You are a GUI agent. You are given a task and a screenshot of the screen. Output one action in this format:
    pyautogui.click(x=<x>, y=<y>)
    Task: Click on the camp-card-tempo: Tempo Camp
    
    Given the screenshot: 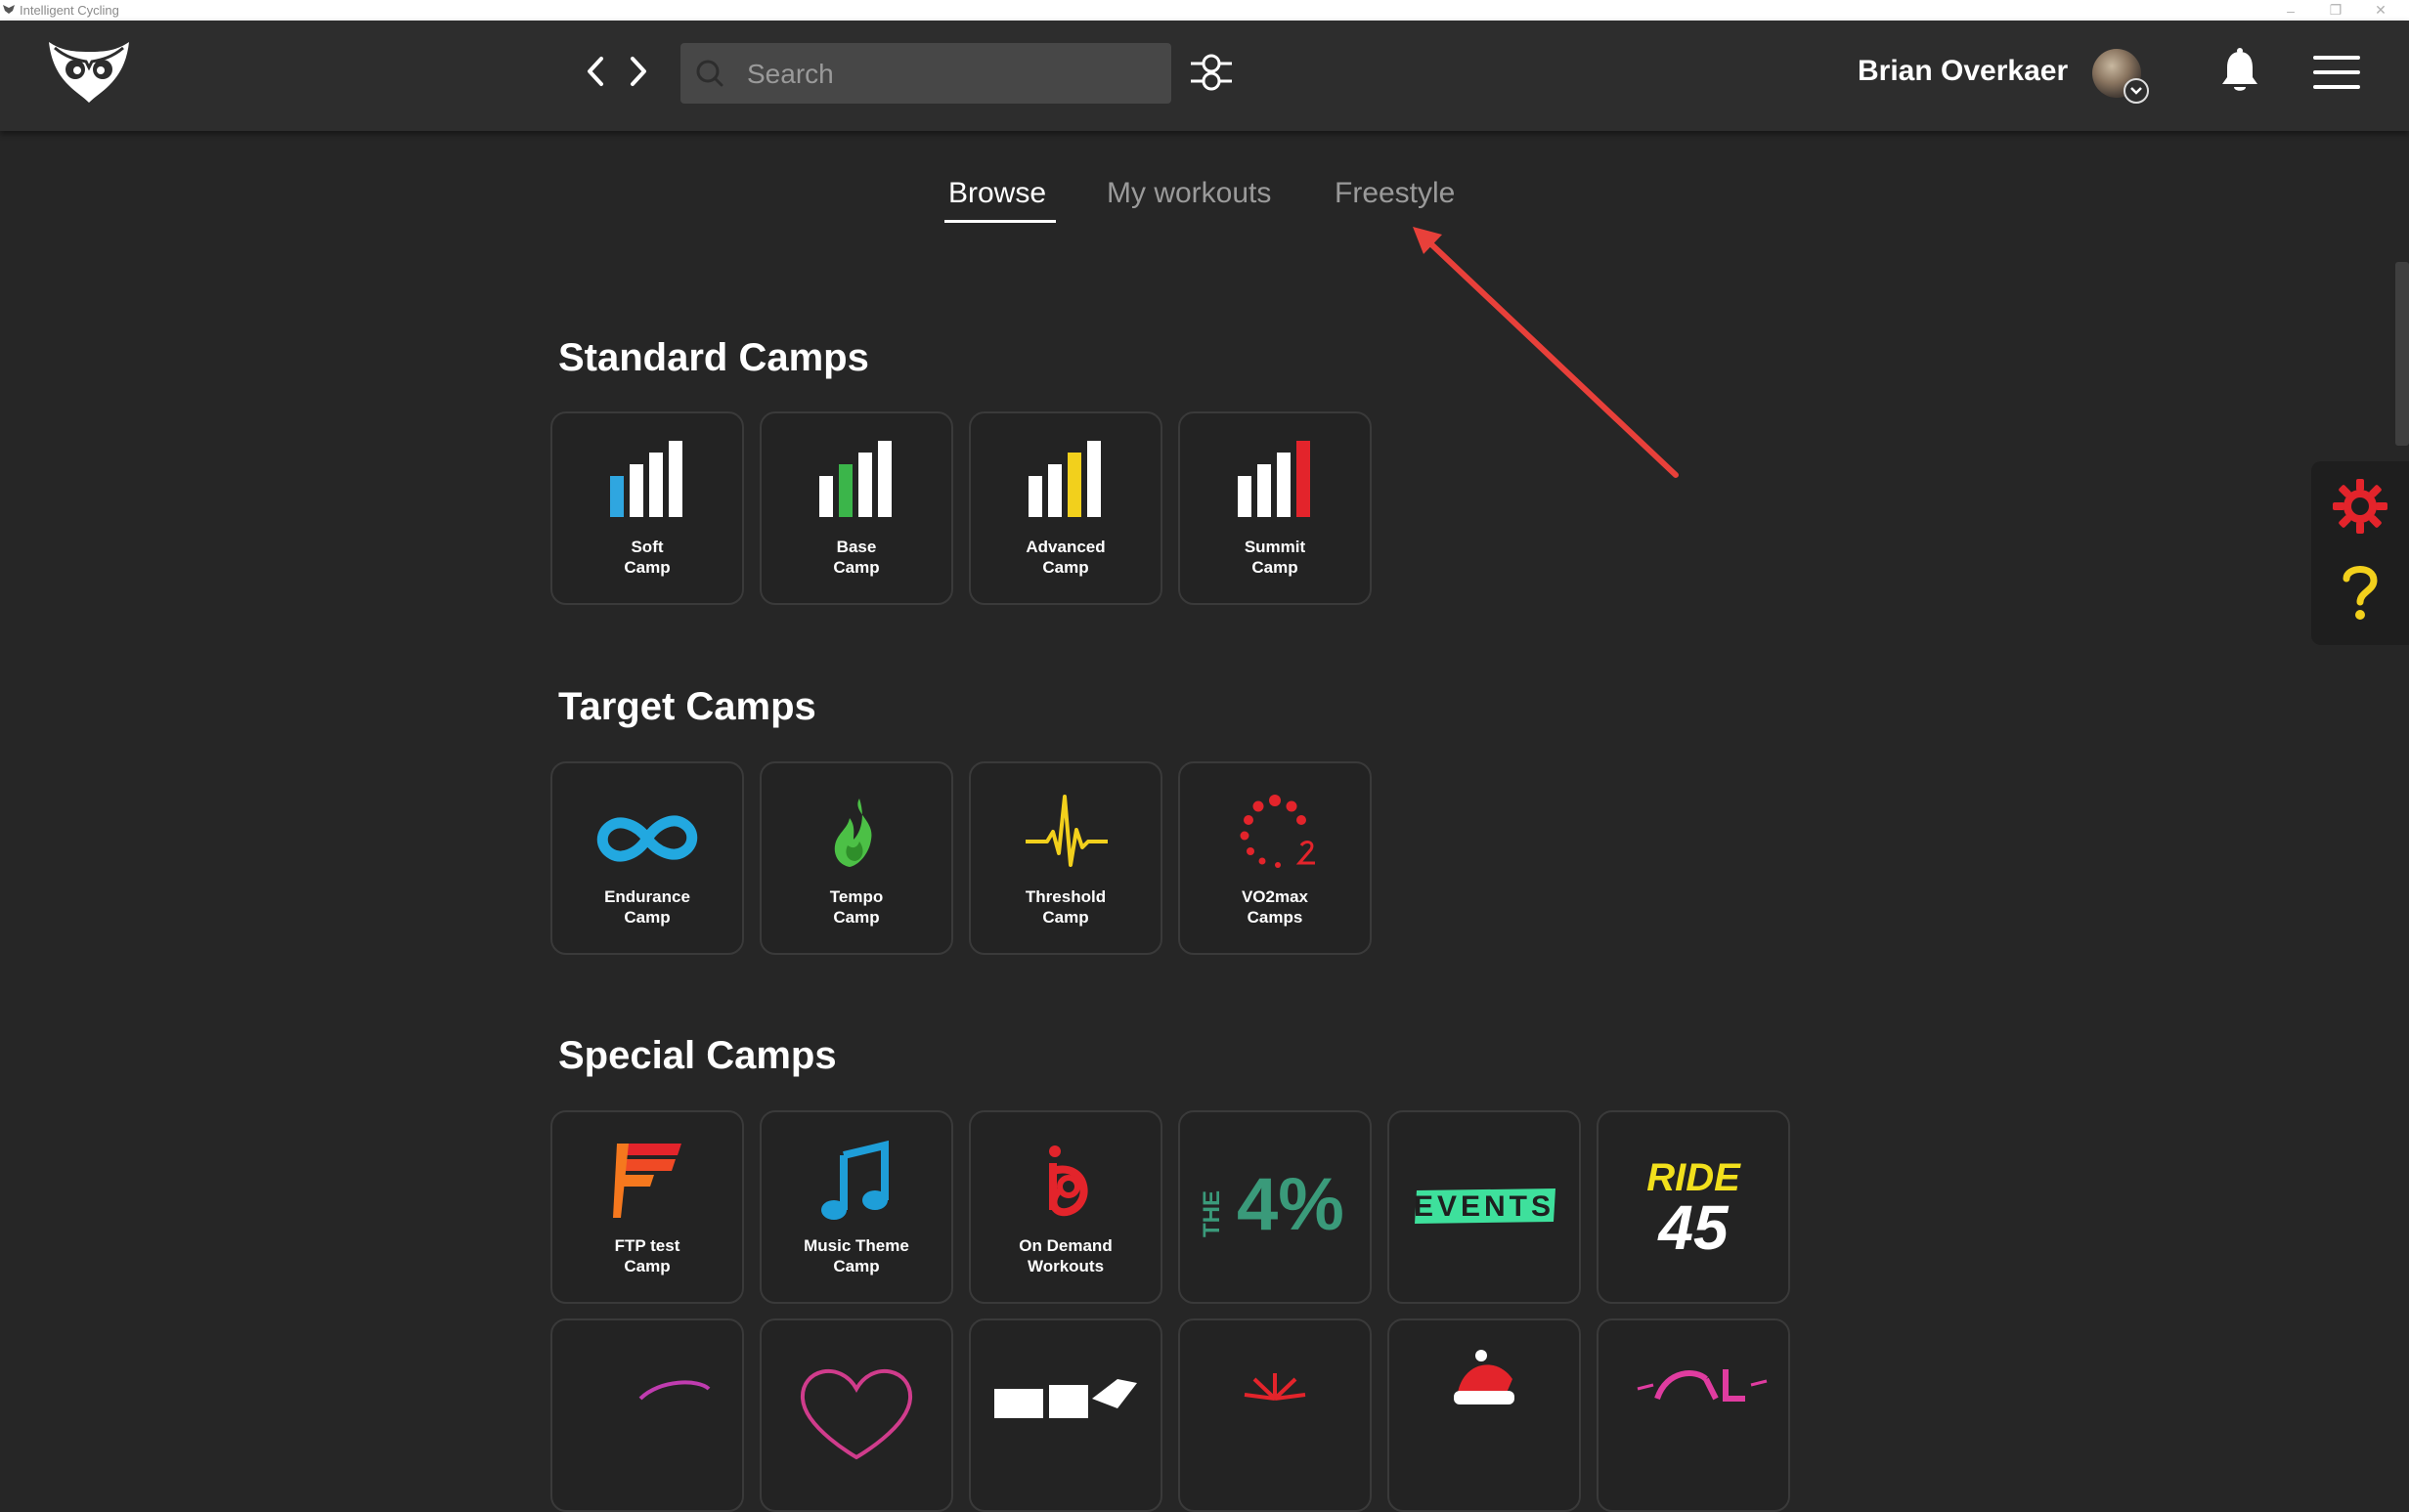 What is the action you would take?
    pyautogui.click(x=856, y=858)
    